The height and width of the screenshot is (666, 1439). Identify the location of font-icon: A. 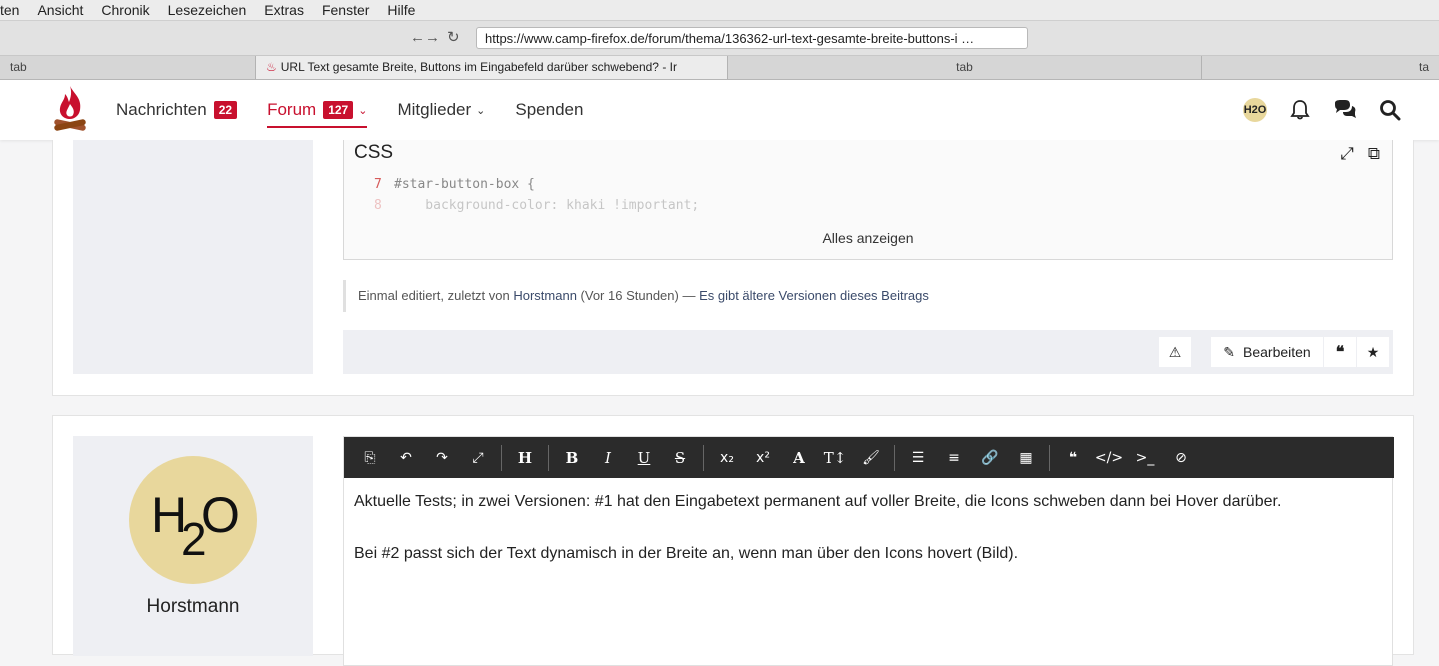
(799, 457).